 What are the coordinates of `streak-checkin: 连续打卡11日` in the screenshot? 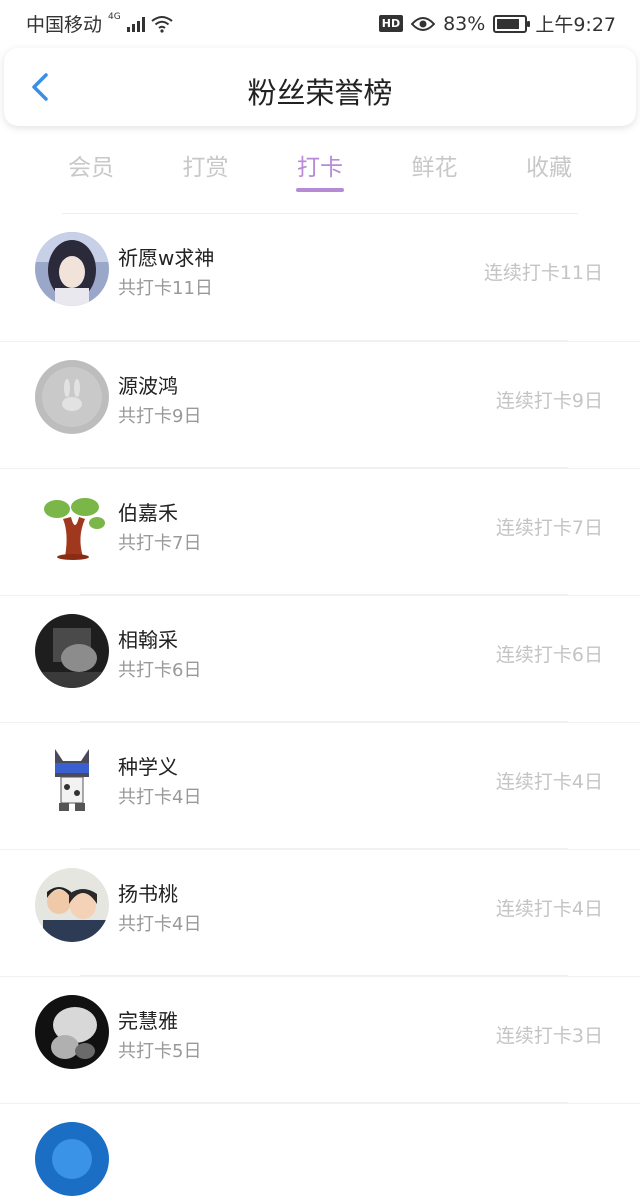 It's located at (543, 273).